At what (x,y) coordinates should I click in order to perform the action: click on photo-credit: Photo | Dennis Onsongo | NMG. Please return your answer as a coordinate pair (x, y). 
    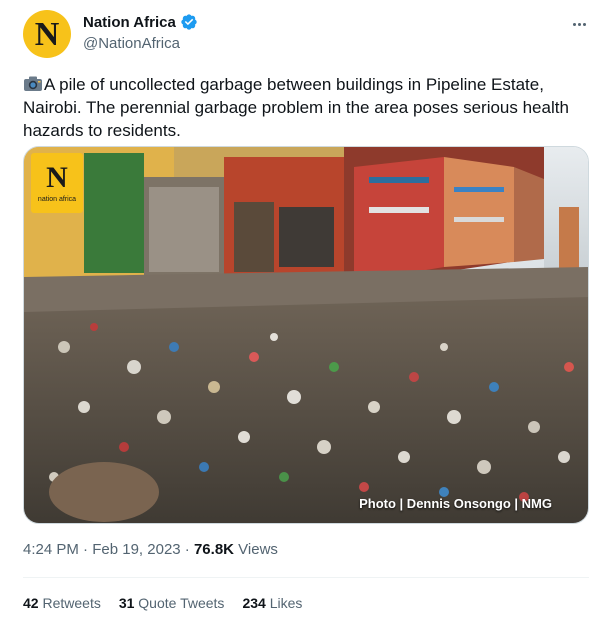
    Looking at the image, I should click on (455, 503).